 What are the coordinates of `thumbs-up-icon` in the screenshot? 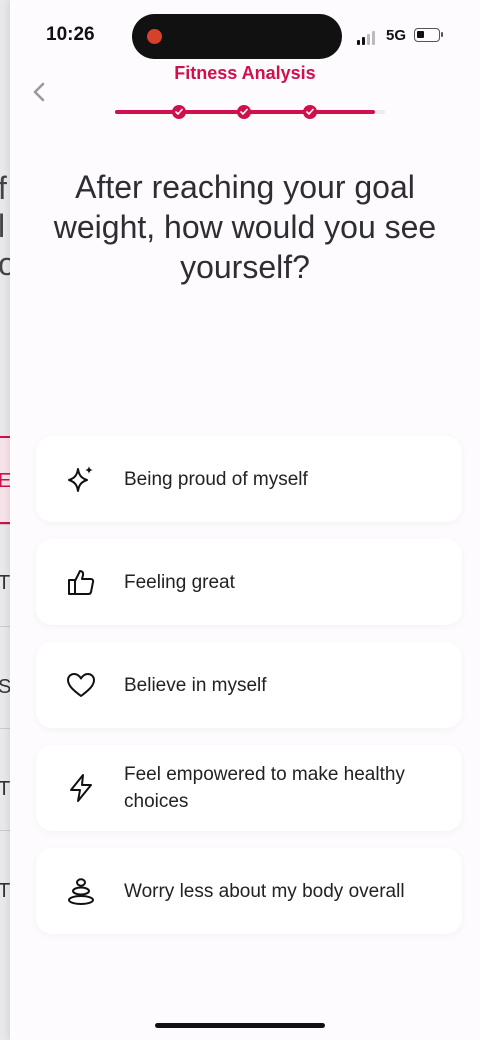 It's located at (81, 582).